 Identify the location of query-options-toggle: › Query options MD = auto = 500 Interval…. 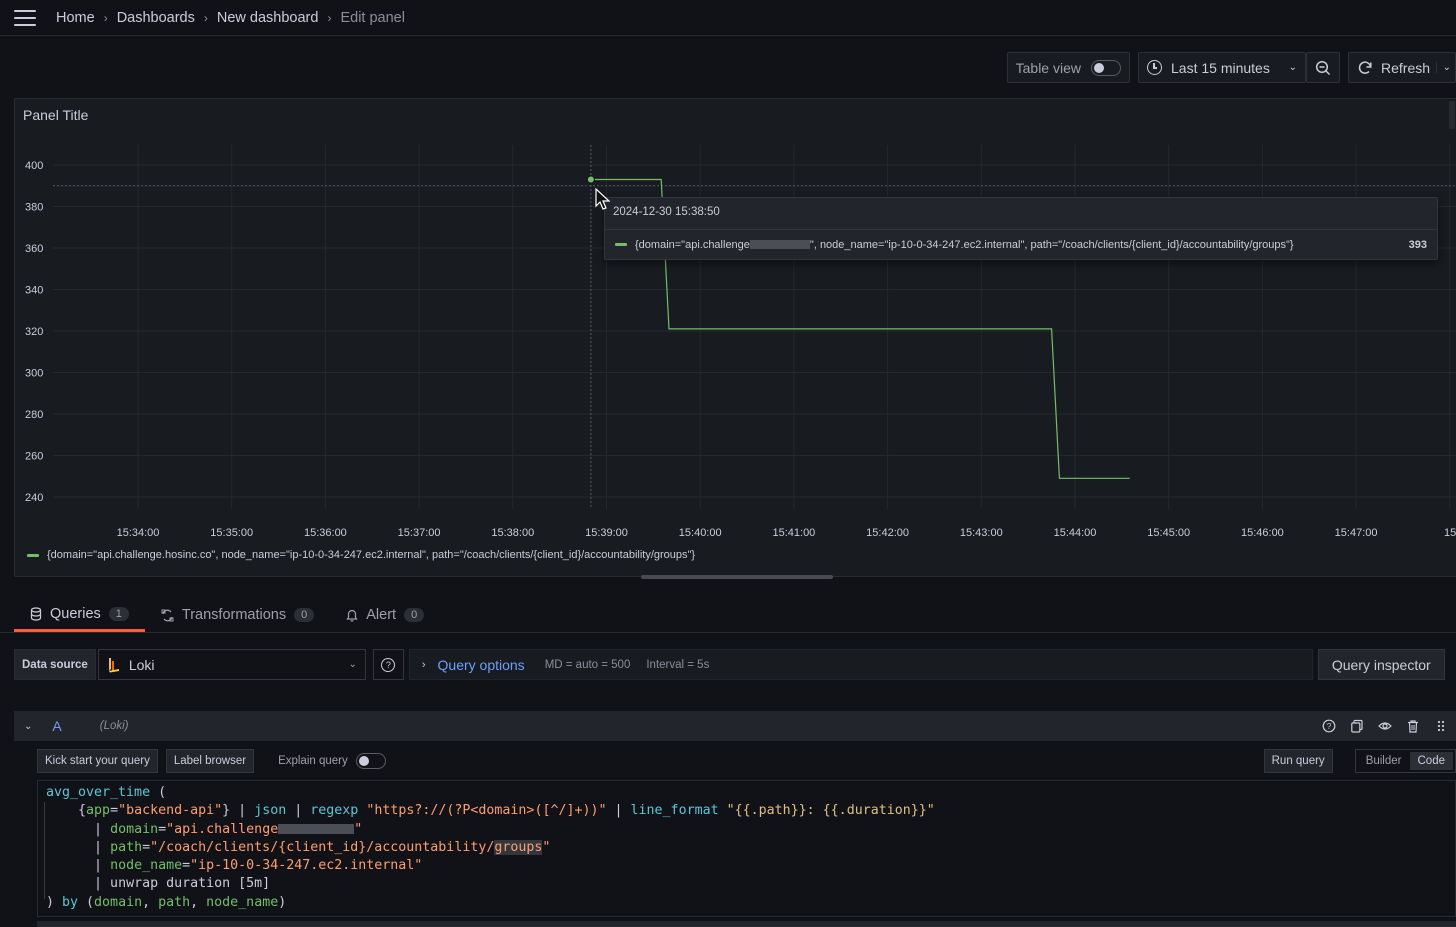
(860, 664).